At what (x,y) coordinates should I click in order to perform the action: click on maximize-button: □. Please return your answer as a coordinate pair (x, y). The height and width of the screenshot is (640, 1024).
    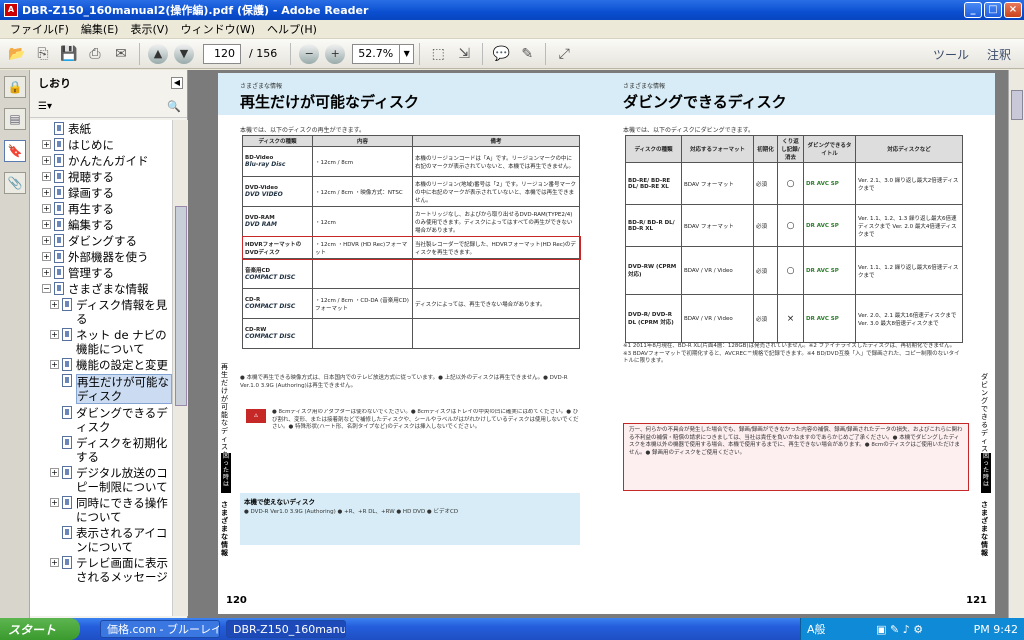
    Looking at the image, I should click on (993, 10).